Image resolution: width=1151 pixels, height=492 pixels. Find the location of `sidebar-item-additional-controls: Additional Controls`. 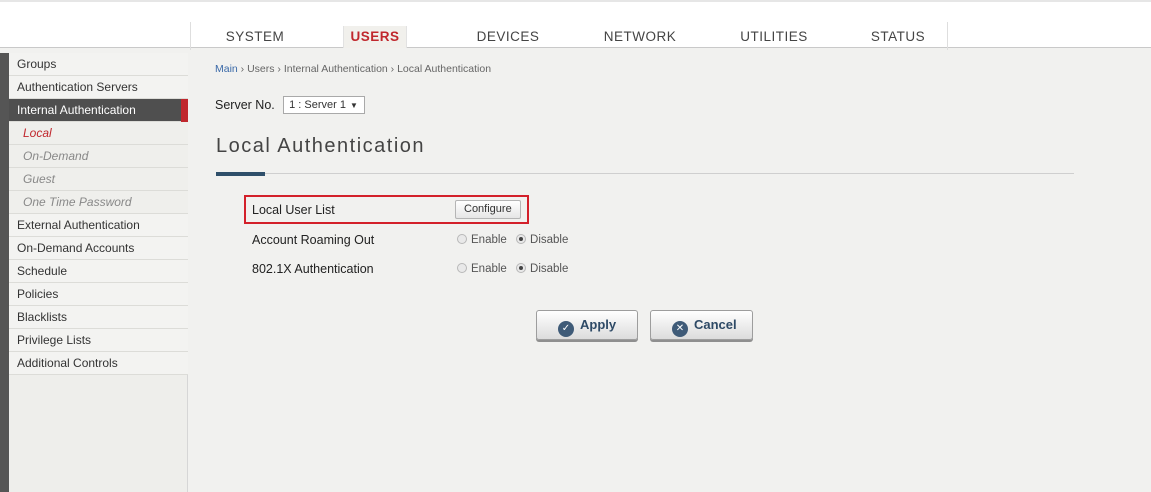

sidebar-item-additional-controls: Additional Controls is located at coordinates (98, 363).